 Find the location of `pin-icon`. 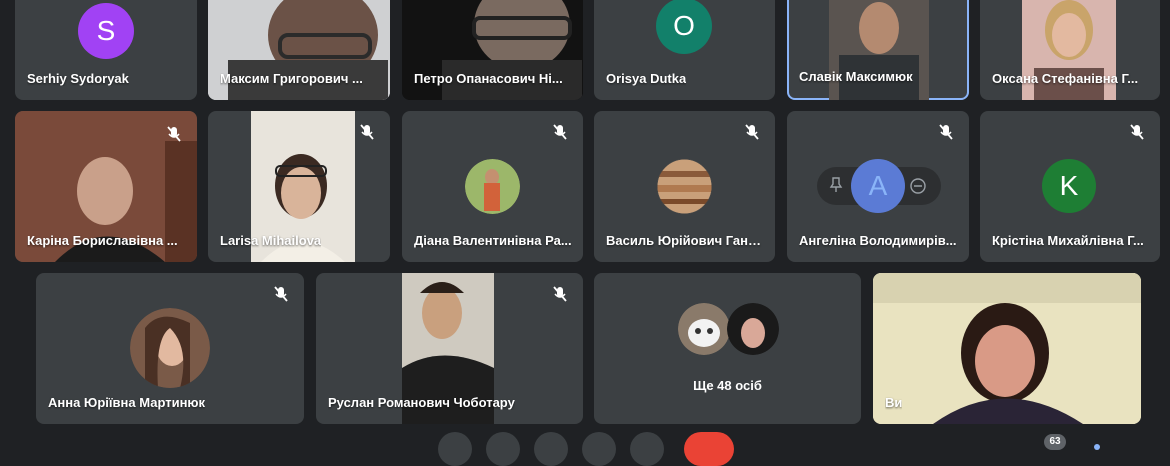

pin-icon is located at coordinates (836, 185).